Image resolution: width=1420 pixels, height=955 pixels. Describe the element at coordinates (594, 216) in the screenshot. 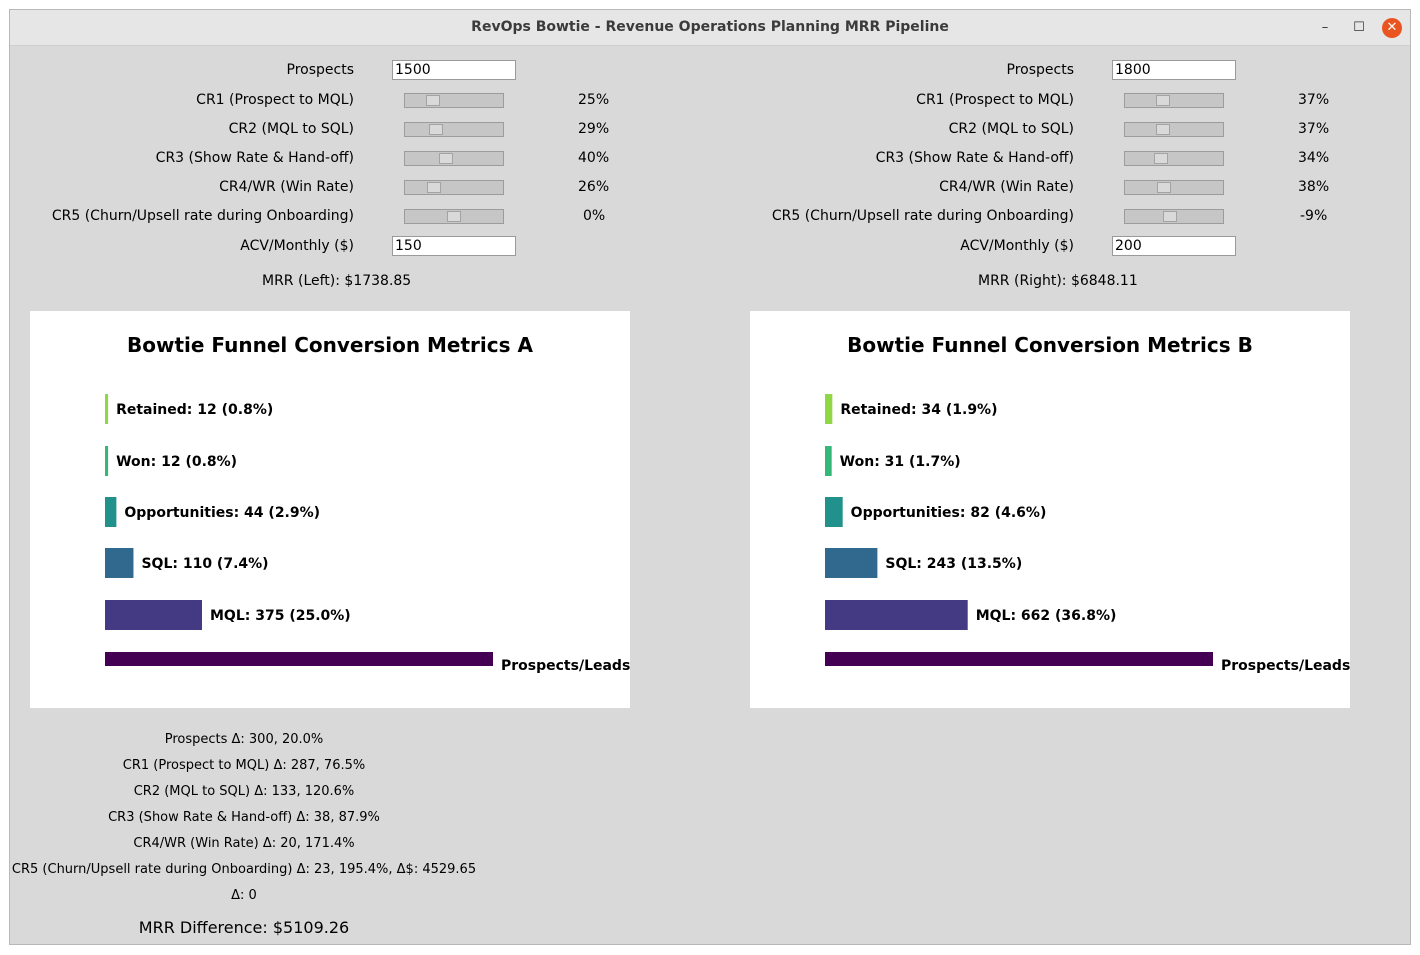

I see `left-cr5-value: 0%` at that location.